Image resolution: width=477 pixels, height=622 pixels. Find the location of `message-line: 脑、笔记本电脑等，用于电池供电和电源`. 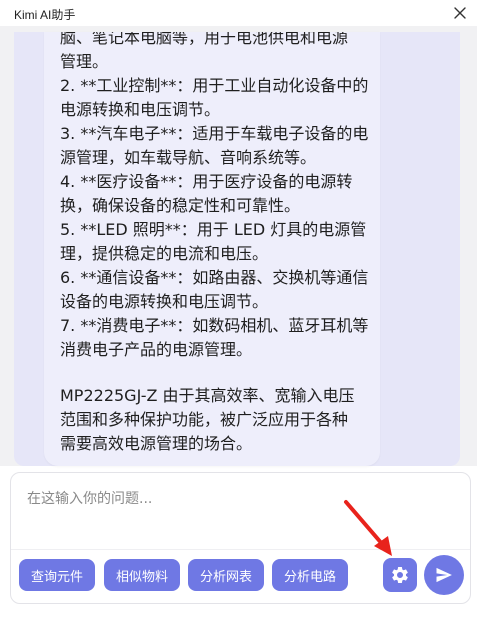

message-line: 脑、笔记本电脑等，用于电池供电和电源 is located at coordinates (204, 39).